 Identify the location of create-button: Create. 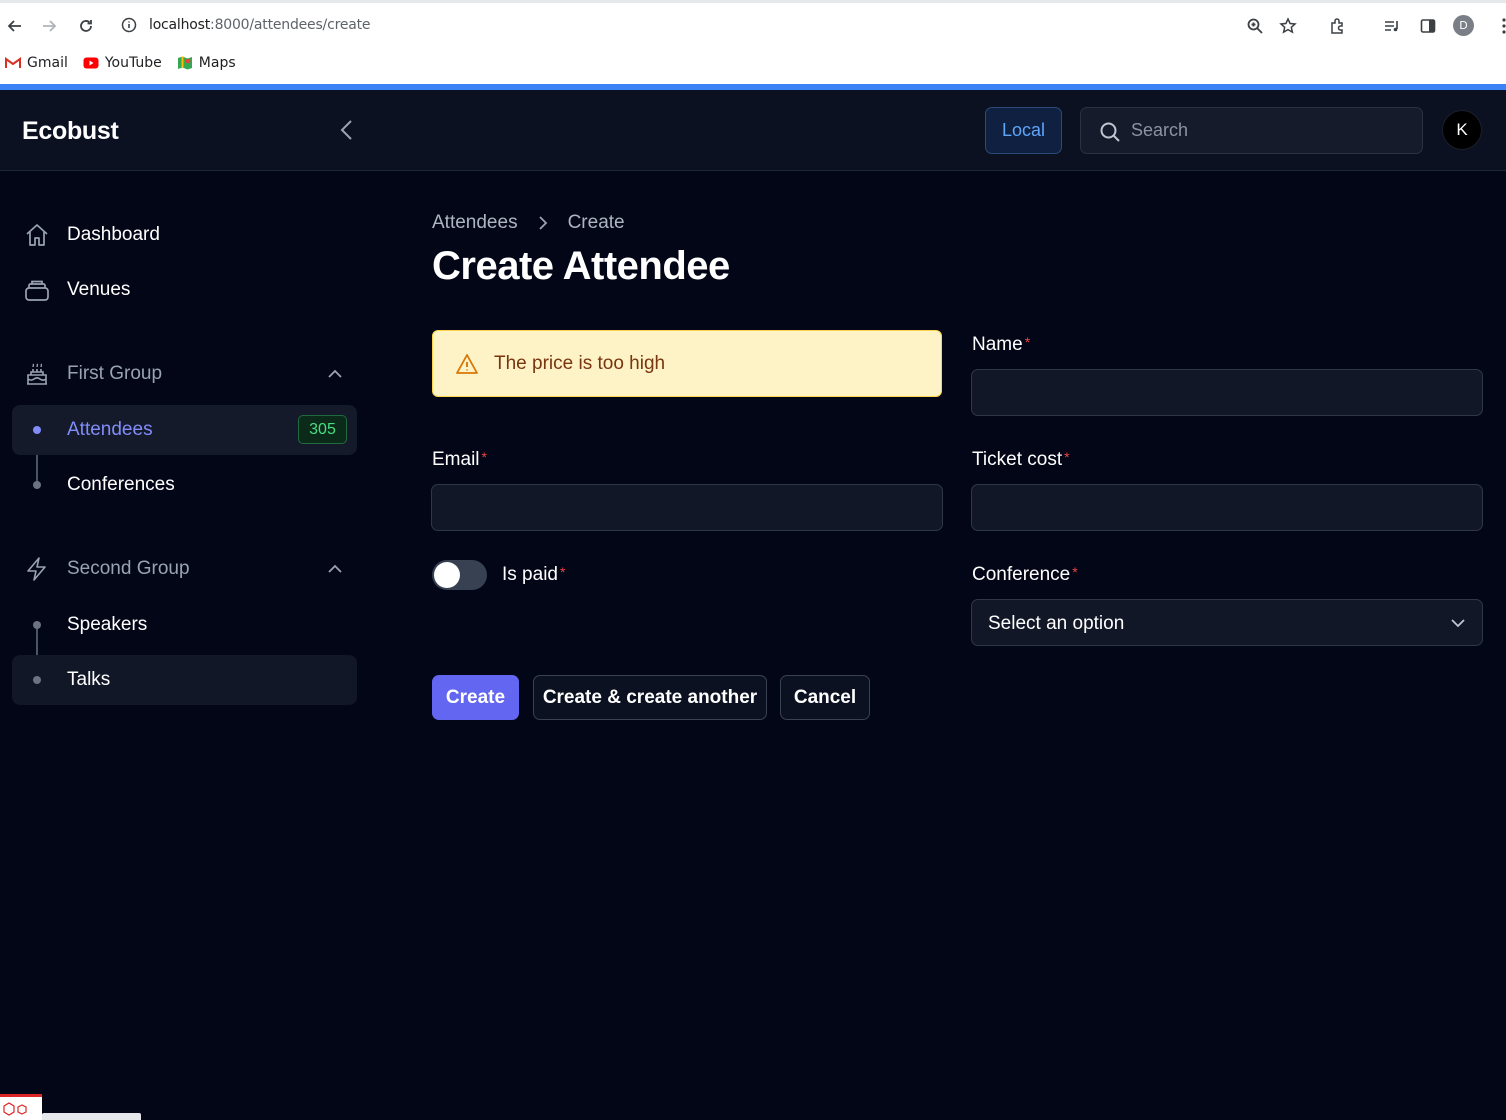
(475, 697).